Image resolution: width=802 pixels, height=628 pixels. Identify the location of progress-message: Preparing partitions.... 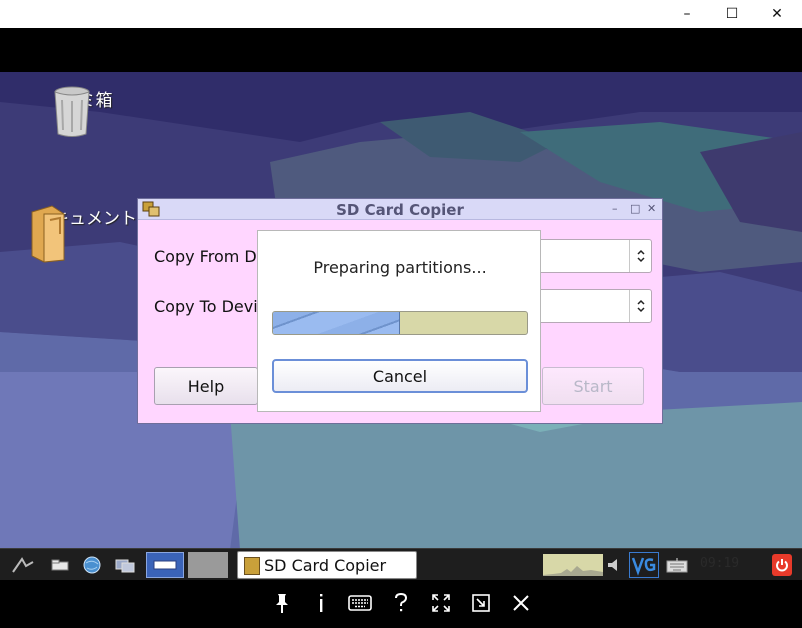
(400, 267).